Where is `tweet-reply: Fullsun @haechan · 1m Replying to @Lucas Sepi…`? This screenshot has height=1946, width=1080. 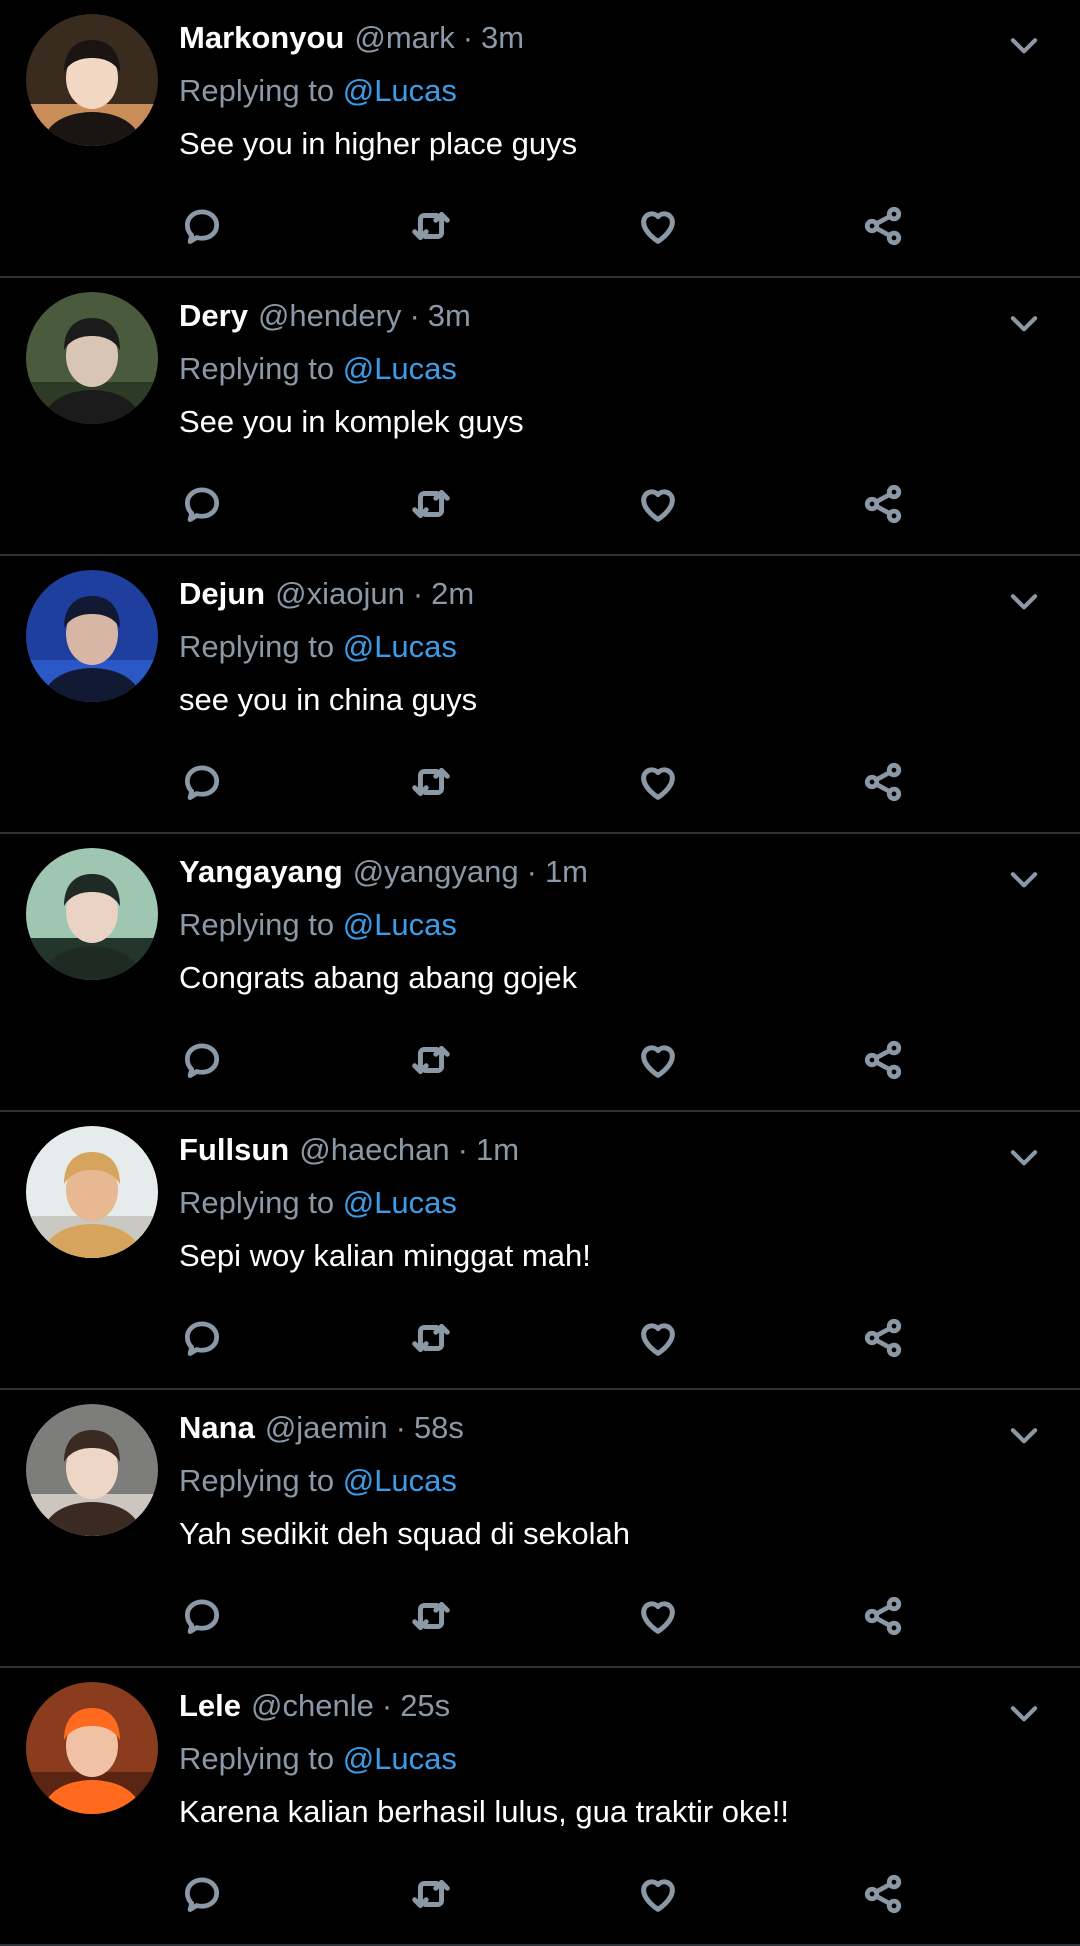 tweet-reply: Fullsun @haechan · 1m Replying to @Lucas Sepi… is located at coordinates (540, 1251).